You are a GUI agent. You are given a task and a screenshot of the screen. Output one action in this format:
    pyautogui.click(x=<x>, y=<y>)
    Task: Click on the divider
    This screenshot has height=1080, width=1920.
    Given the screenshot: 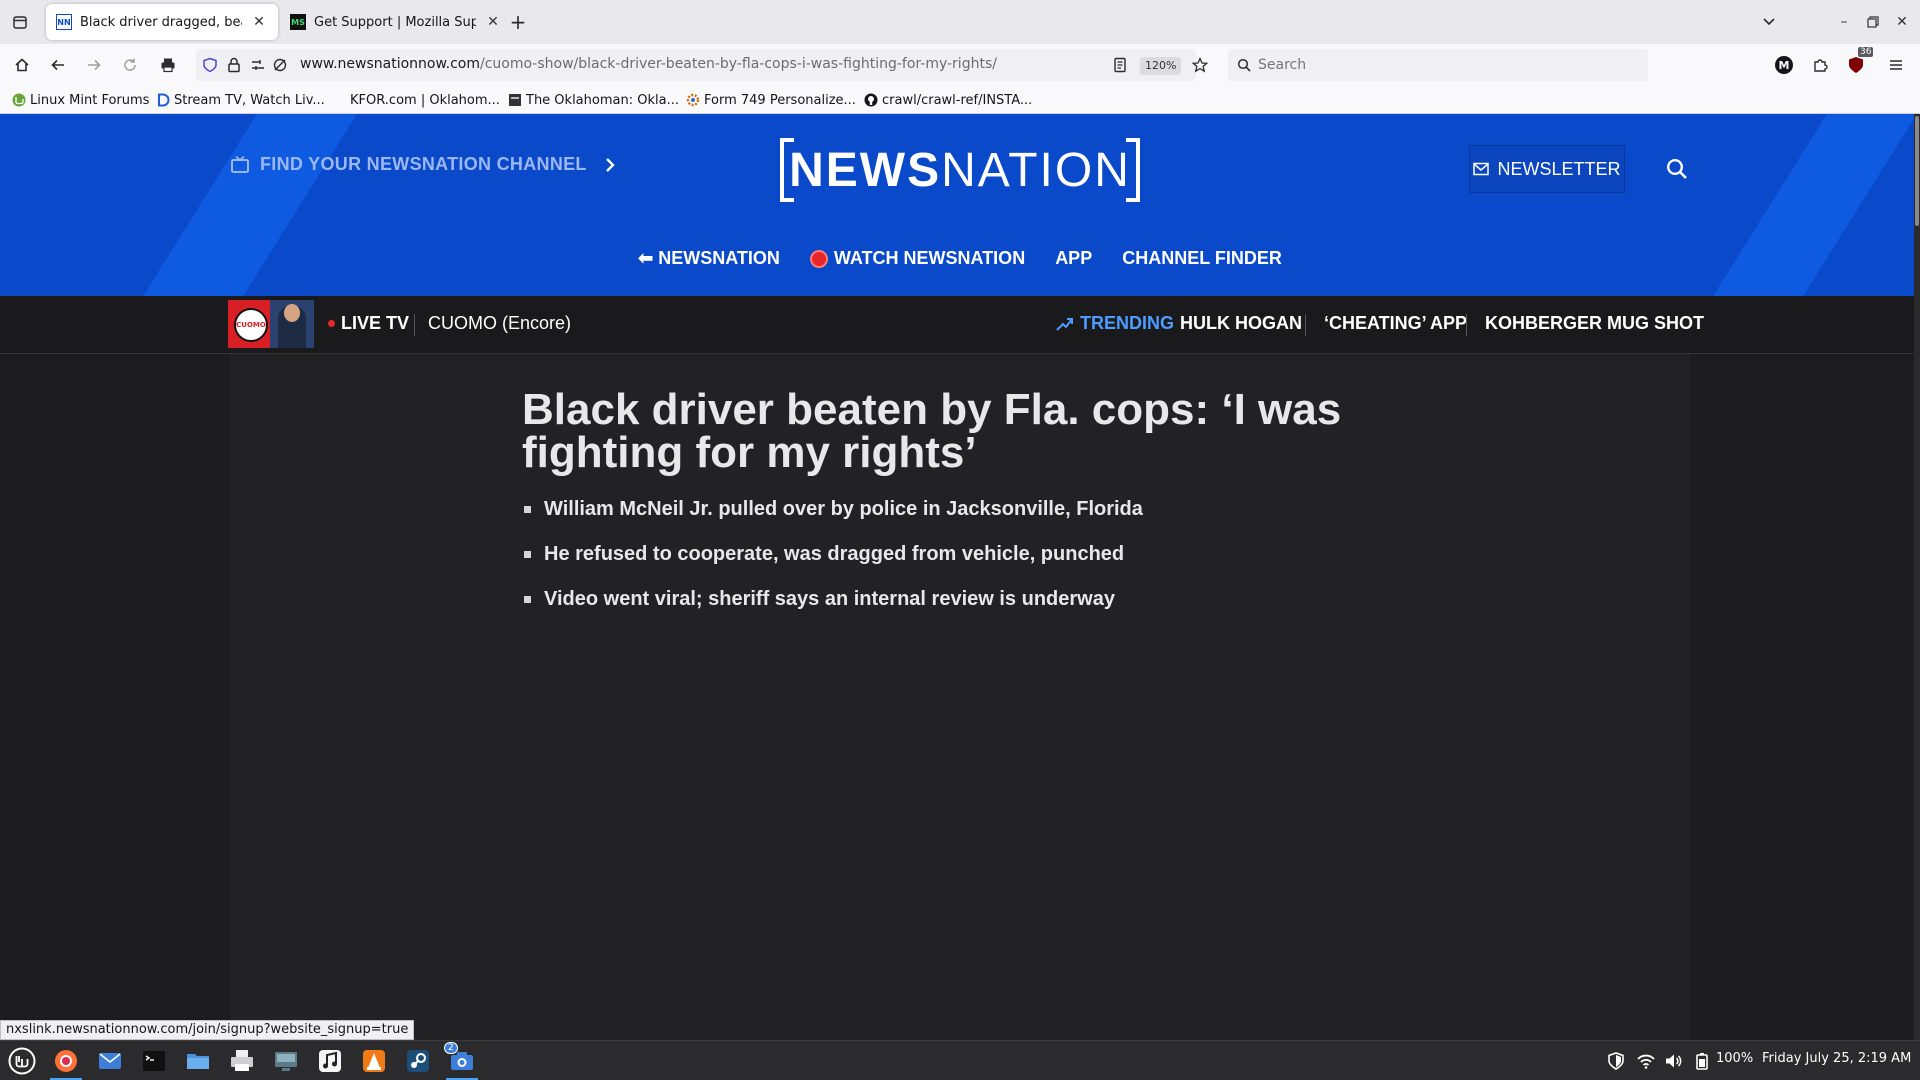 What is the action you would take?
    pyautogui.click(x=1466, y=325)
    